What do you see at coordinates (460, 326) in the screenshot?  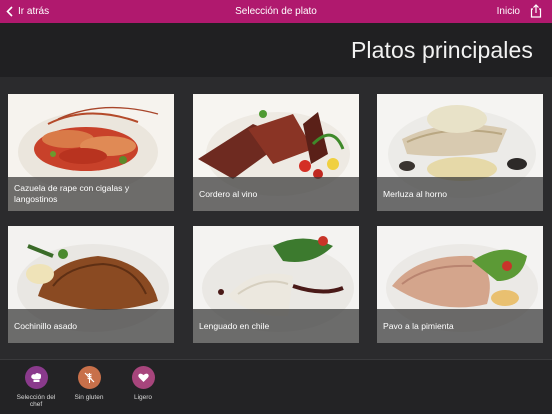 I see `dish-caption: Pavo a la pimienta` at bounding box center [460, 326].